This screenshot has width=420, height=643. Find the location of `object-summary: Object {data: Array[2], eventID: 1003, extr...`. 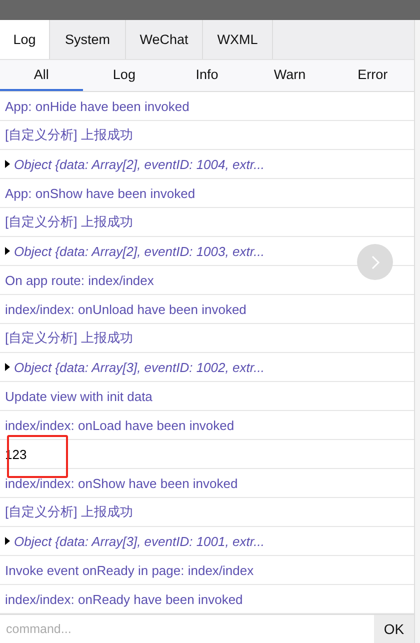

object-summary: Object {data: Array[2], eventID: 1003, extr... is located at coordinates (139, 251).